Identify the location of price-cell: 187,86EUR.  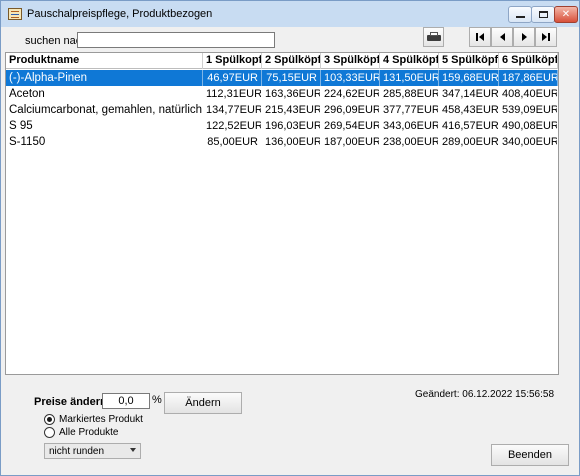
(528, 78).